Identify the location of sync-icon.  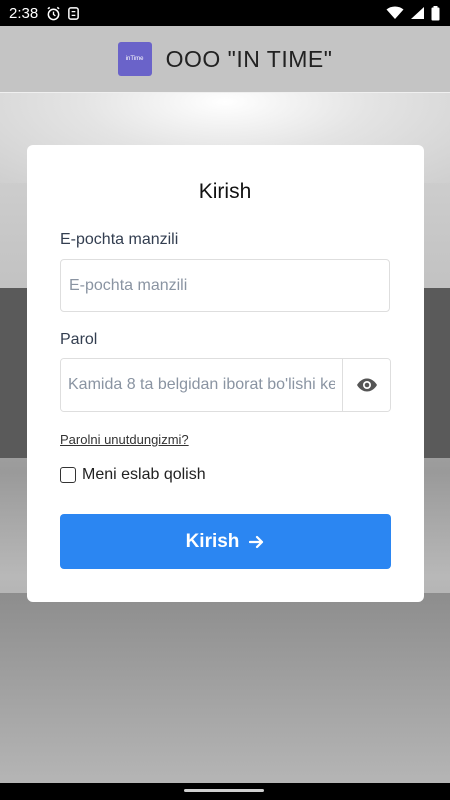
(74, 13).